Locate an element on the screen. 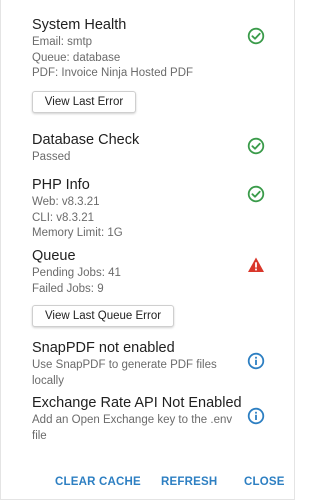 The image size is (320, 500). php-web-version: Web: v8.3.21 is located at coordinates (66, 202).